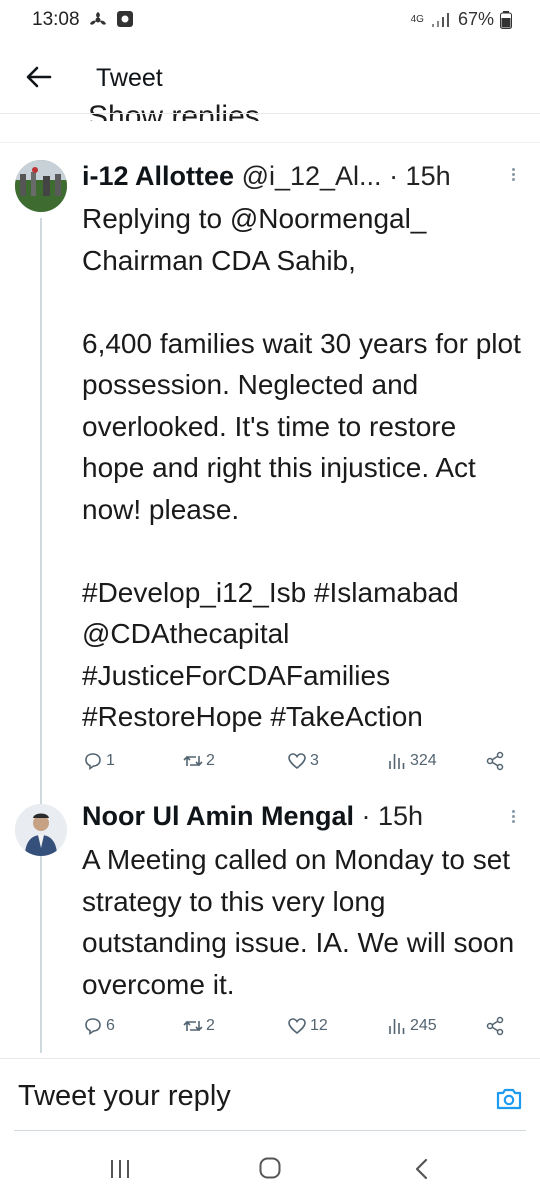 Image resolution: width=540 pixels, height=1200 pixels. Describe the element at coordinates (423, 1025) in the screenshot. I see `view-count: 245` at that location.